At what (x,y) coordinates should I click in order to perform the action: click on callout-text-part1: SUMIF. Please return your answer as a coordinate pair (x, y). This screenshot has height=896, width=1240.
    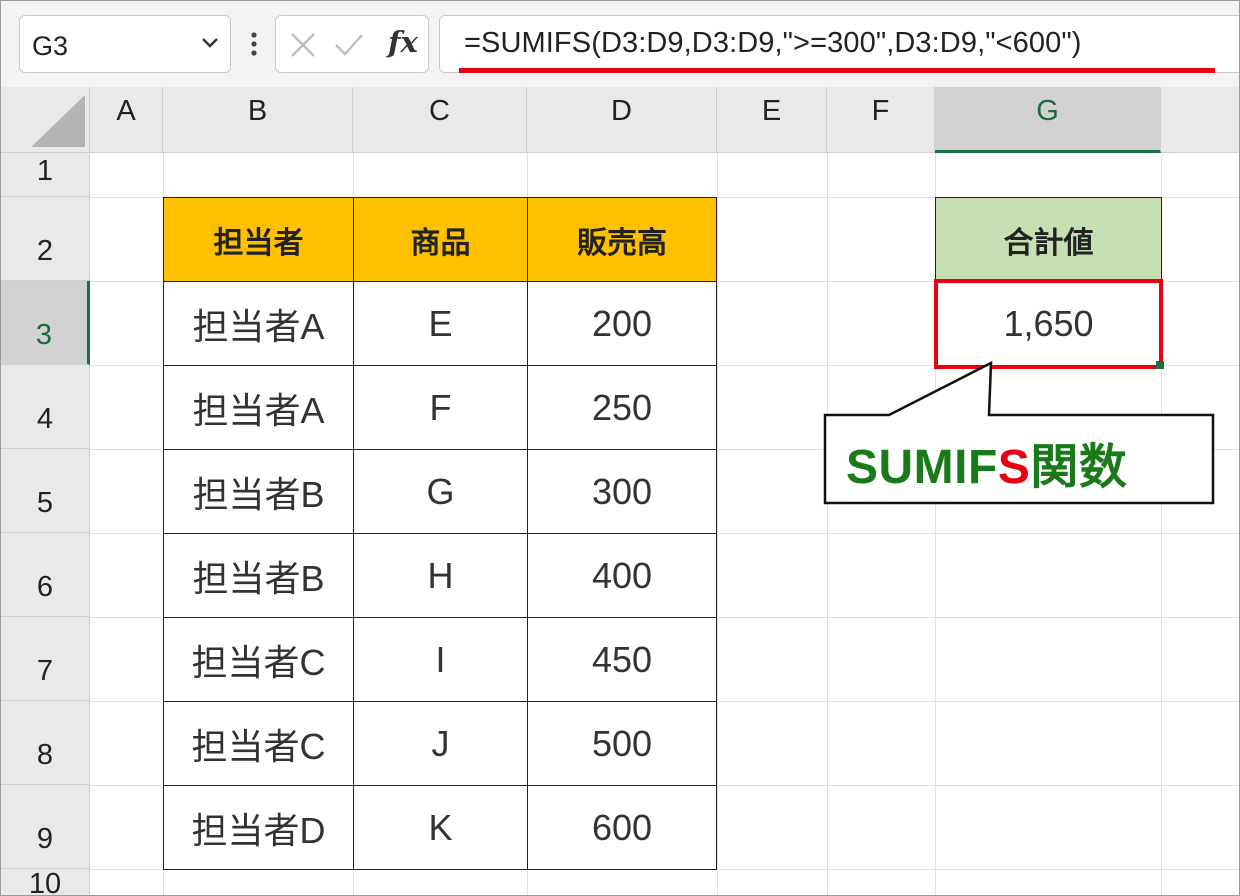
    Looking at the image, I should click on (922, 467).